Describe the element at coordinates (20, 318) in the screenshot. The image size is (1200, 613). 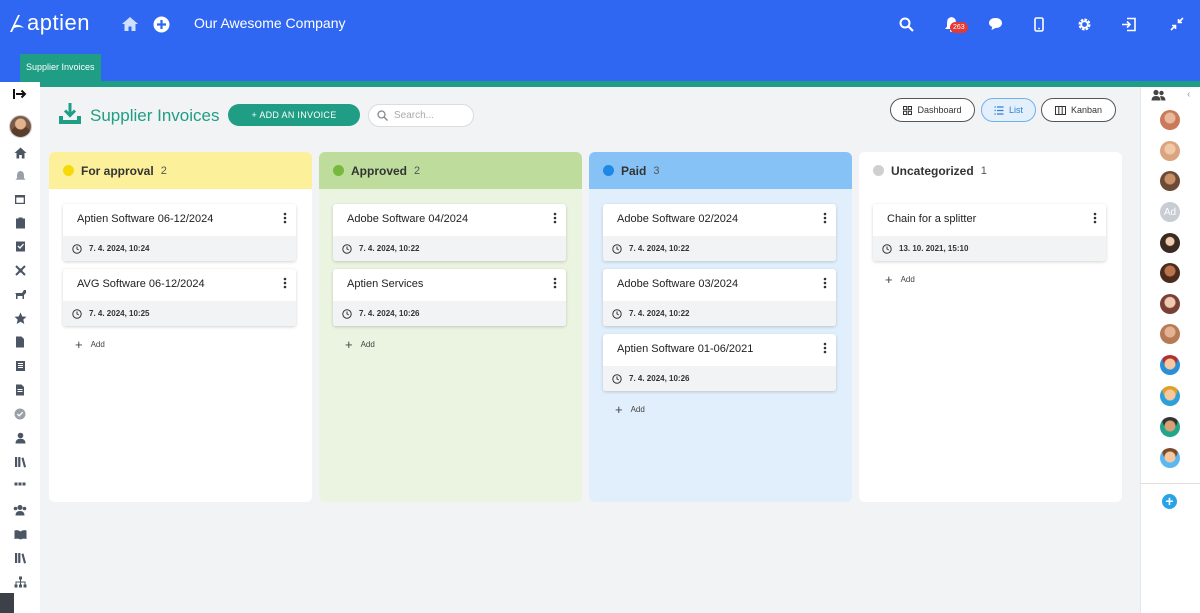
I see `star-icon` at that location.